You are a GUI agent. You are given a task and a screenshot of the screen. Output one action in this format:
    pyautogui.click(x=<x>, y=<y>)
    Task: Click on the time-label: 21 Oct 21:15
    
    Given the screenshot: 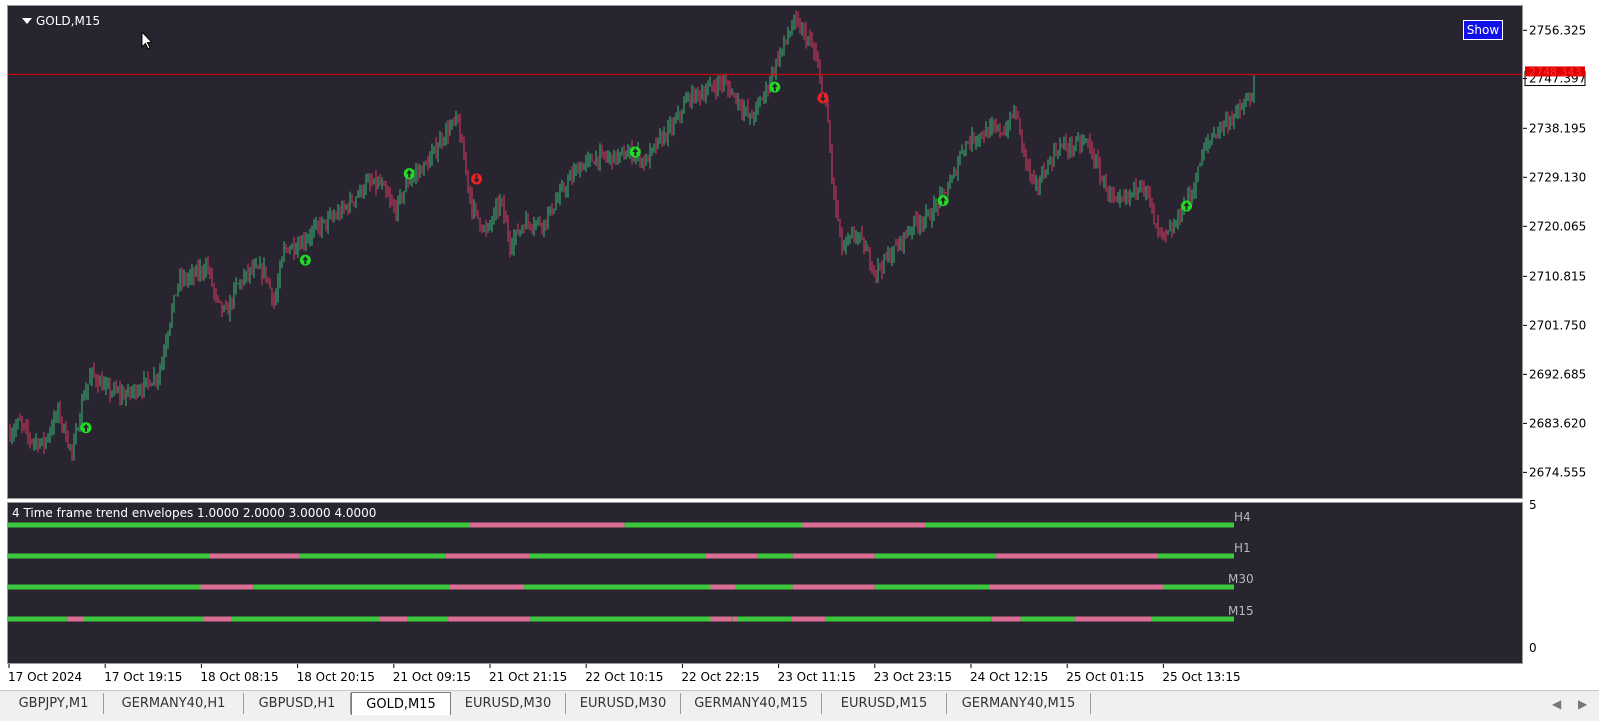 What is the action you would take?
    pyautogui.click(x=528, y=677)
    